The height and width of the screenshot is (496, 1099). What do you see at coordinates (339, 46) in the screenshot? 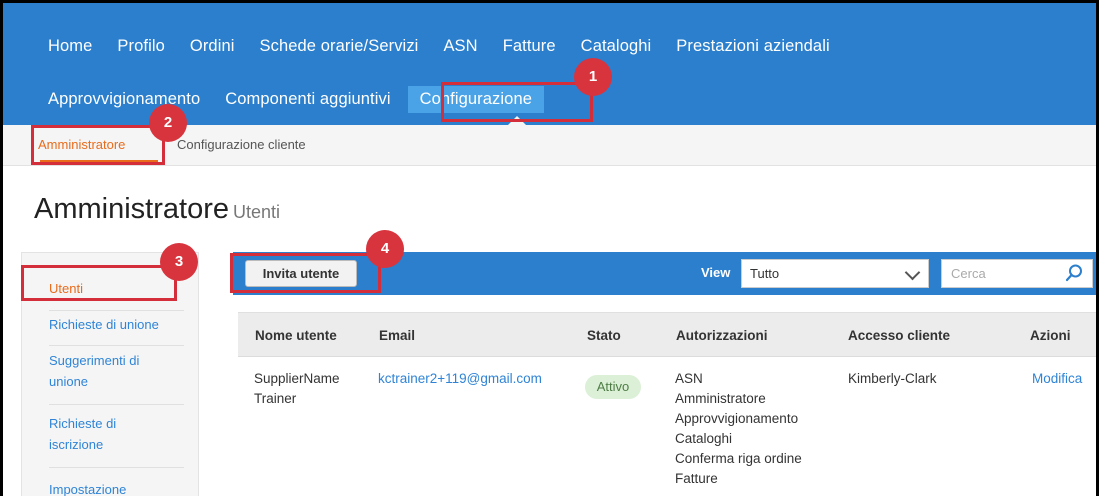
I see `nav-schede-orarie: Schede orarie/Servizi` at bounding box center [339, 46].